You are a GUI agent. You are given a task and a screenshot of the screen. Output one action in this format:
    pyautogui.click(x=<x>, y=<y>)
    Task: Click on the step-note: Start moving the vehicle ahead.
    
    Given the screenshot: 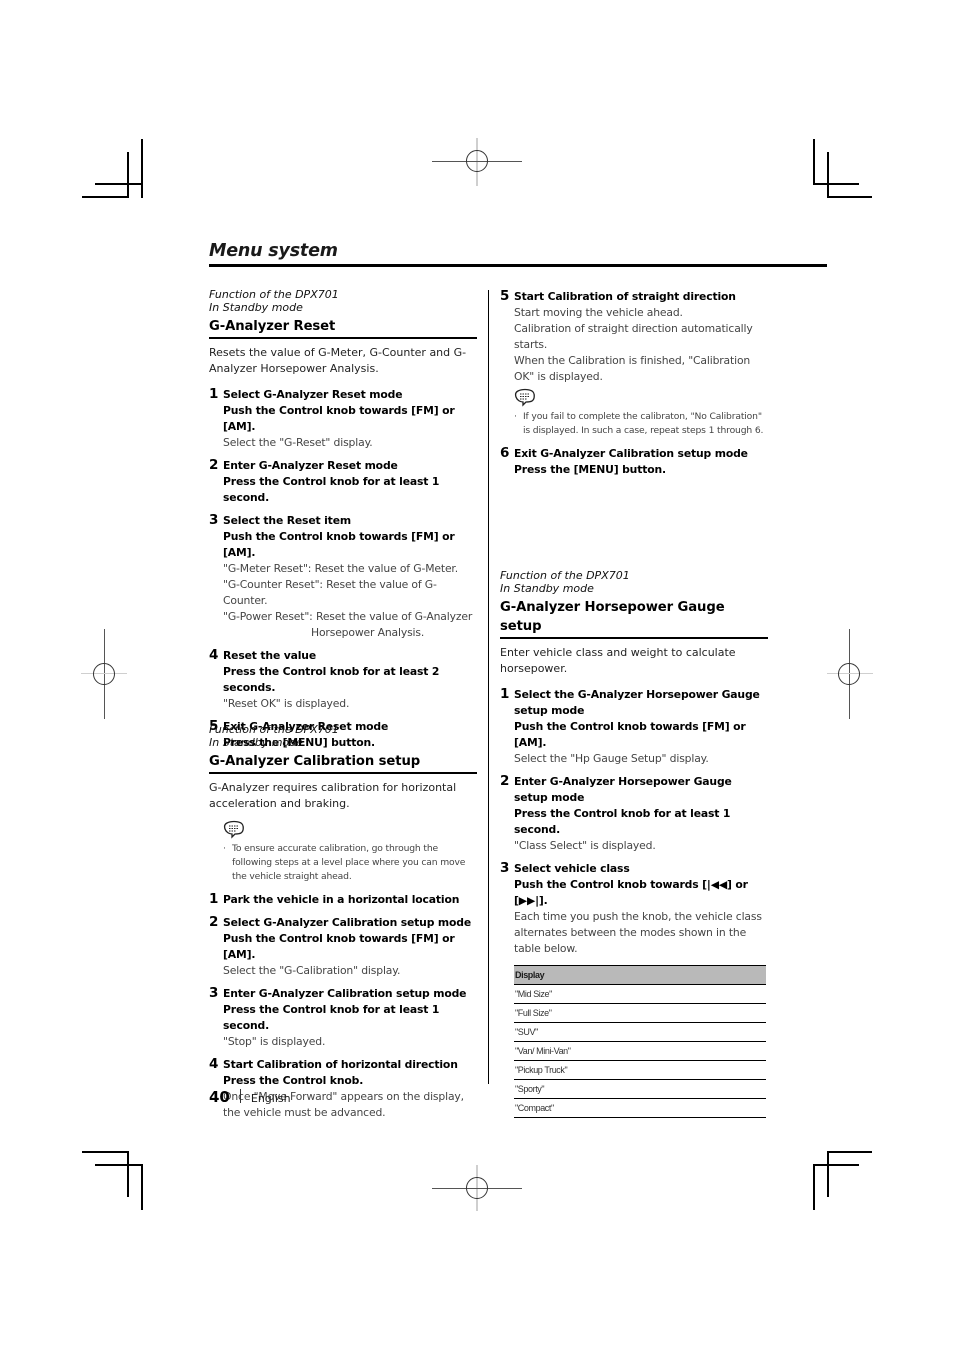 What is the action you would take?
    pyautogui.click(x=598, y=312)
    